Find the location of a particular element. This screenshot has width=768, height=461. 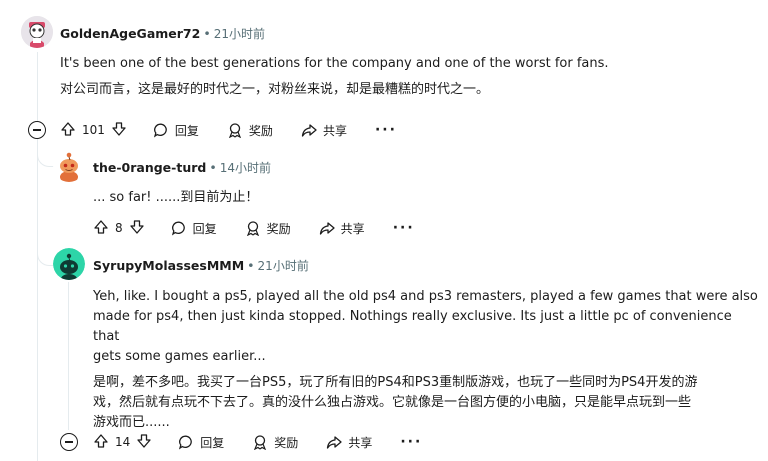

comment-actions: 101 回复 奖励 共享 ··· is located at coordinates (242, 130).